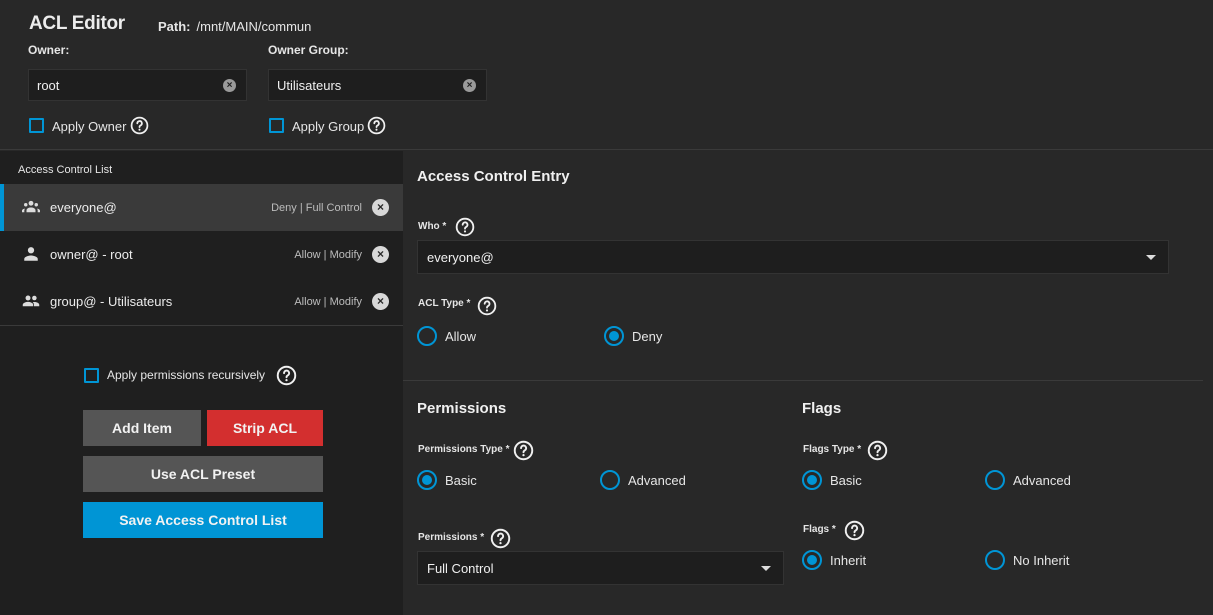  What do you see at coordinates (1041, 560) in the screenshot?
I see `flags-no-inherit-label: No Inherit` at bounding box center [1041, 560].